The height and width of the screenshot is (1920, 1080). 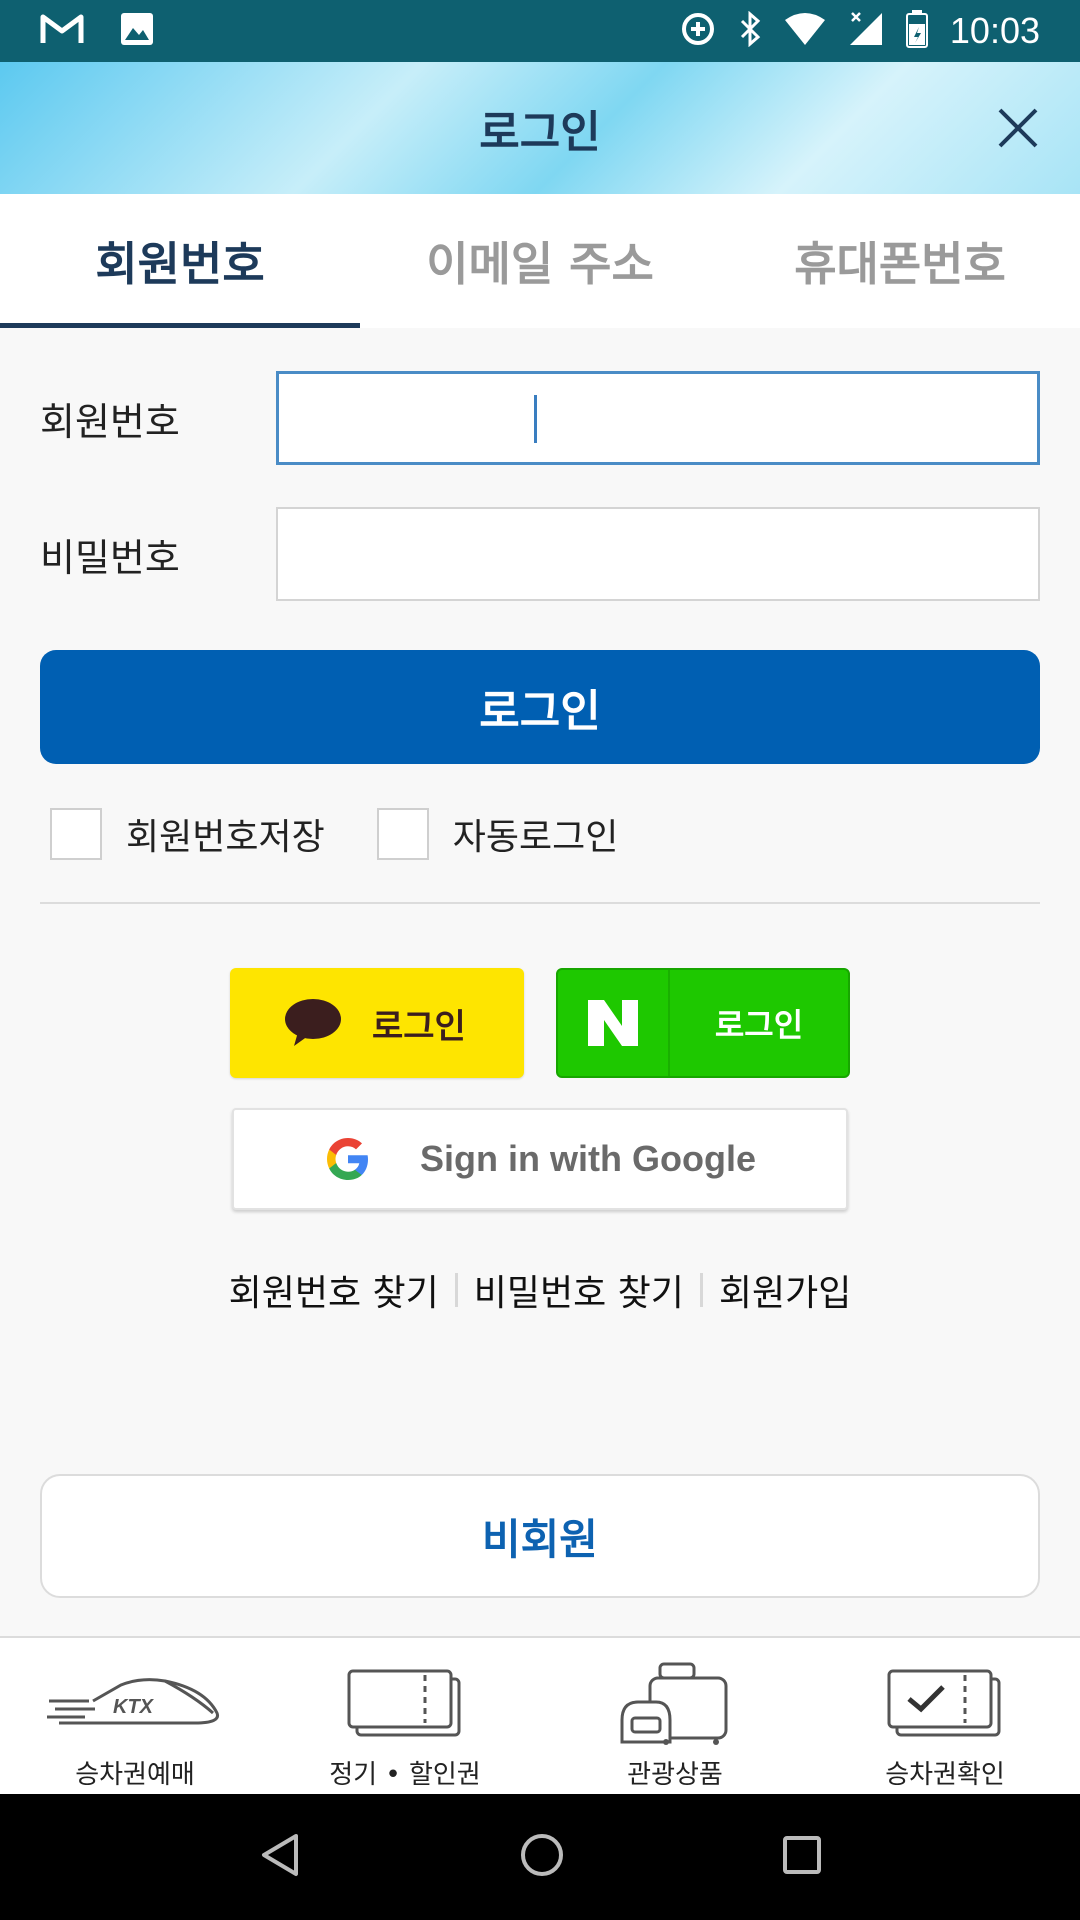 I want to click on kakao-login-label: 로그인, so click(x=419, y=1026).